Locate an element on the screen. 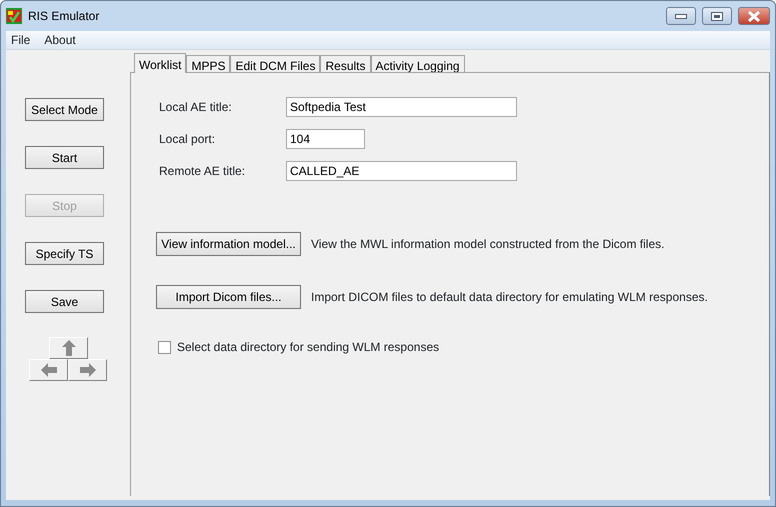 This screenshot has width=776, height=507. close-icon is located at coordinates (754, 16).